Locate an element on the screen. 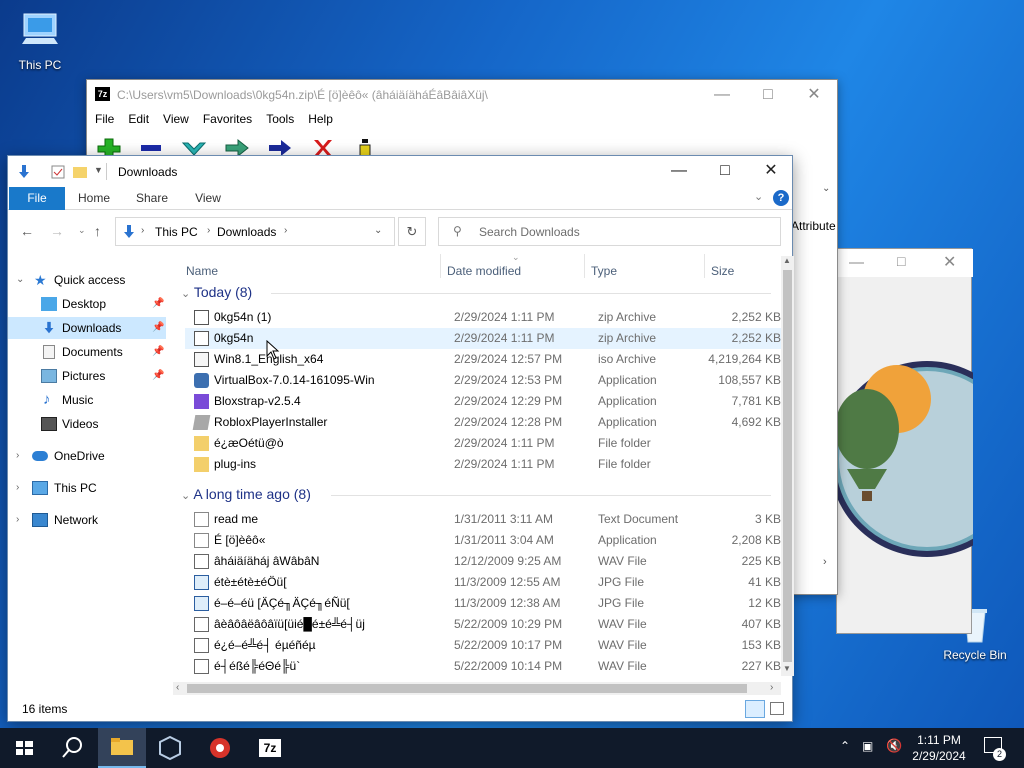 The width and height of the screenshot is (1024, 768). chevron-down-icon: ▼ is located at coordinates (98, 170).